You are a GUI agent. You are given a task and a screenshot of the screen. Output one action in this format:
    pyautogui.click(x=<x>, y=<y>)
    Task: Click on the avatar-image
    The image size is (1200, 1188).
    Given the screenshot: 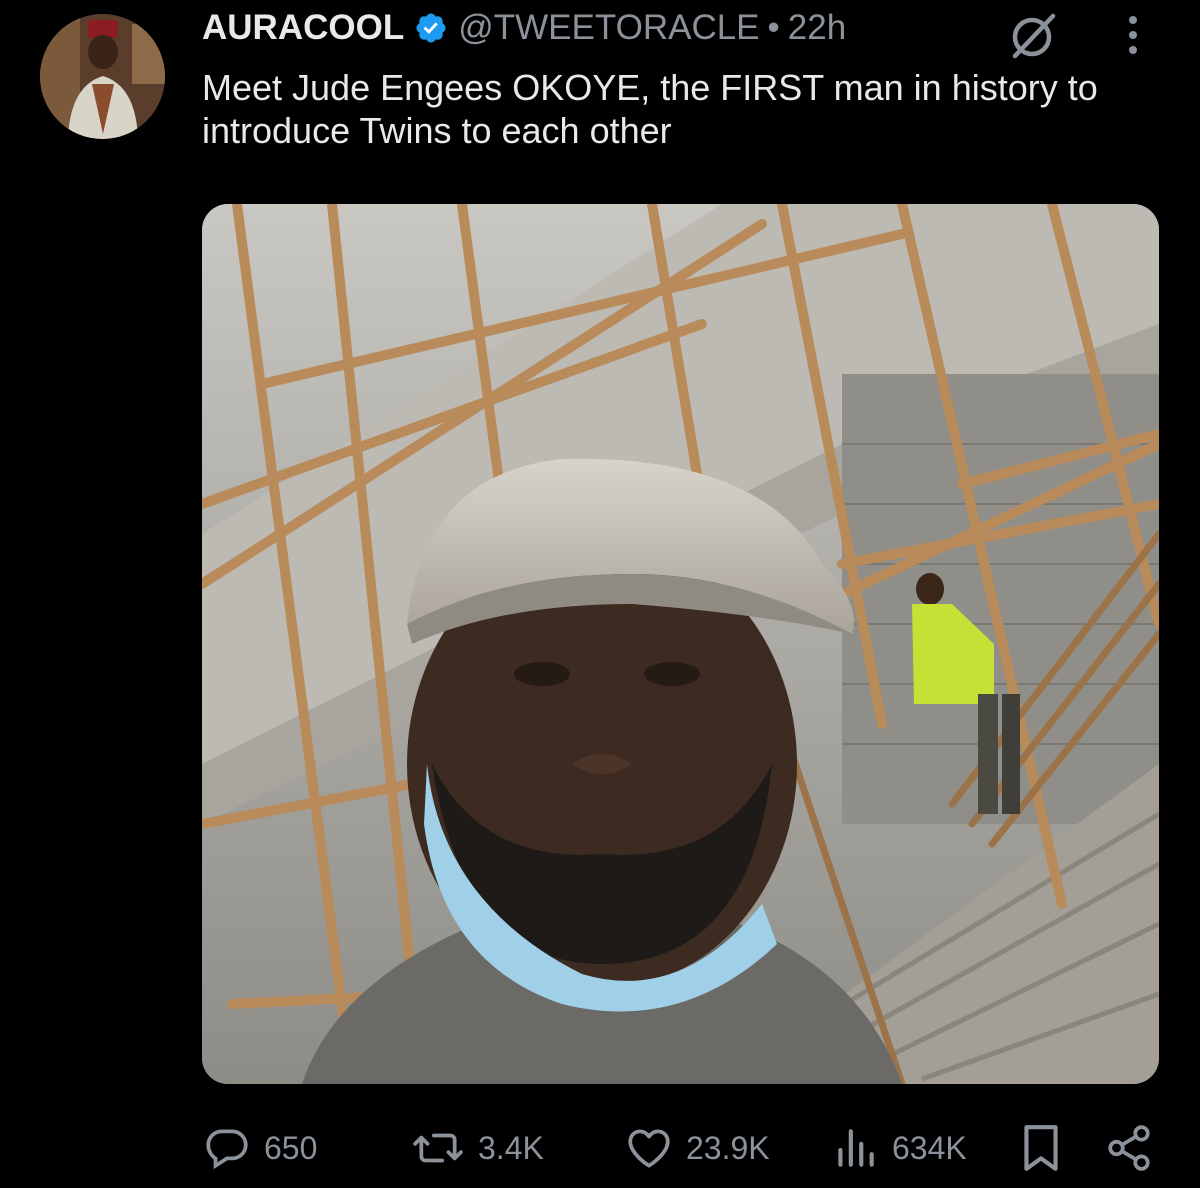 What is the action you would take?
    pyautogui.click(x=102, y=76)
    